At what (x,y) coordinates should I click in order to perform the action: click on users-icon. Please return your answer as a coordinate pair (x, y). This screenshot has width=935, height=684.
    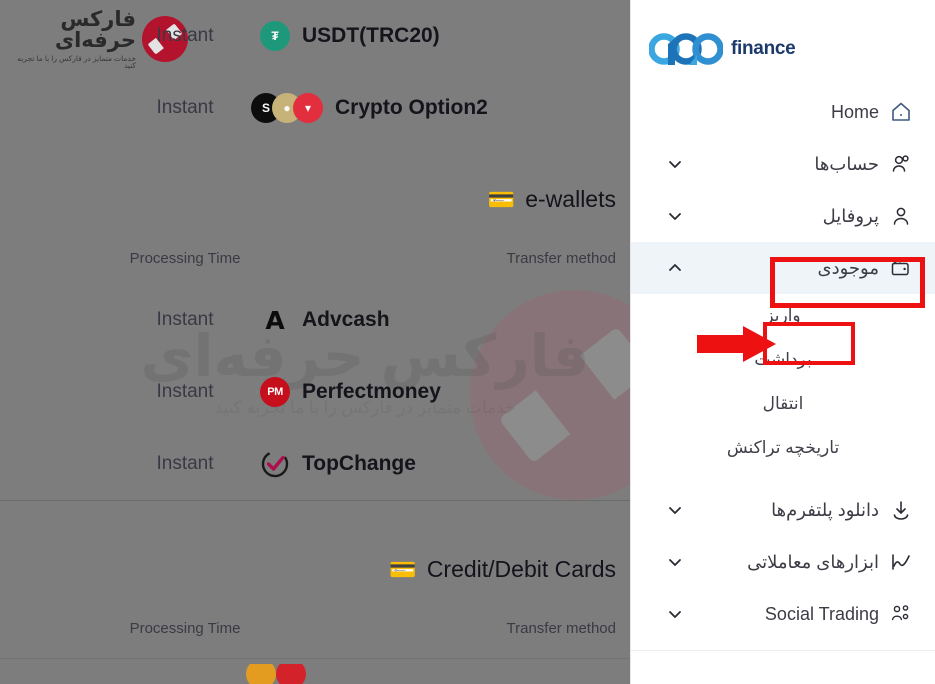
    Looking at the image, I should click on (901, 164).